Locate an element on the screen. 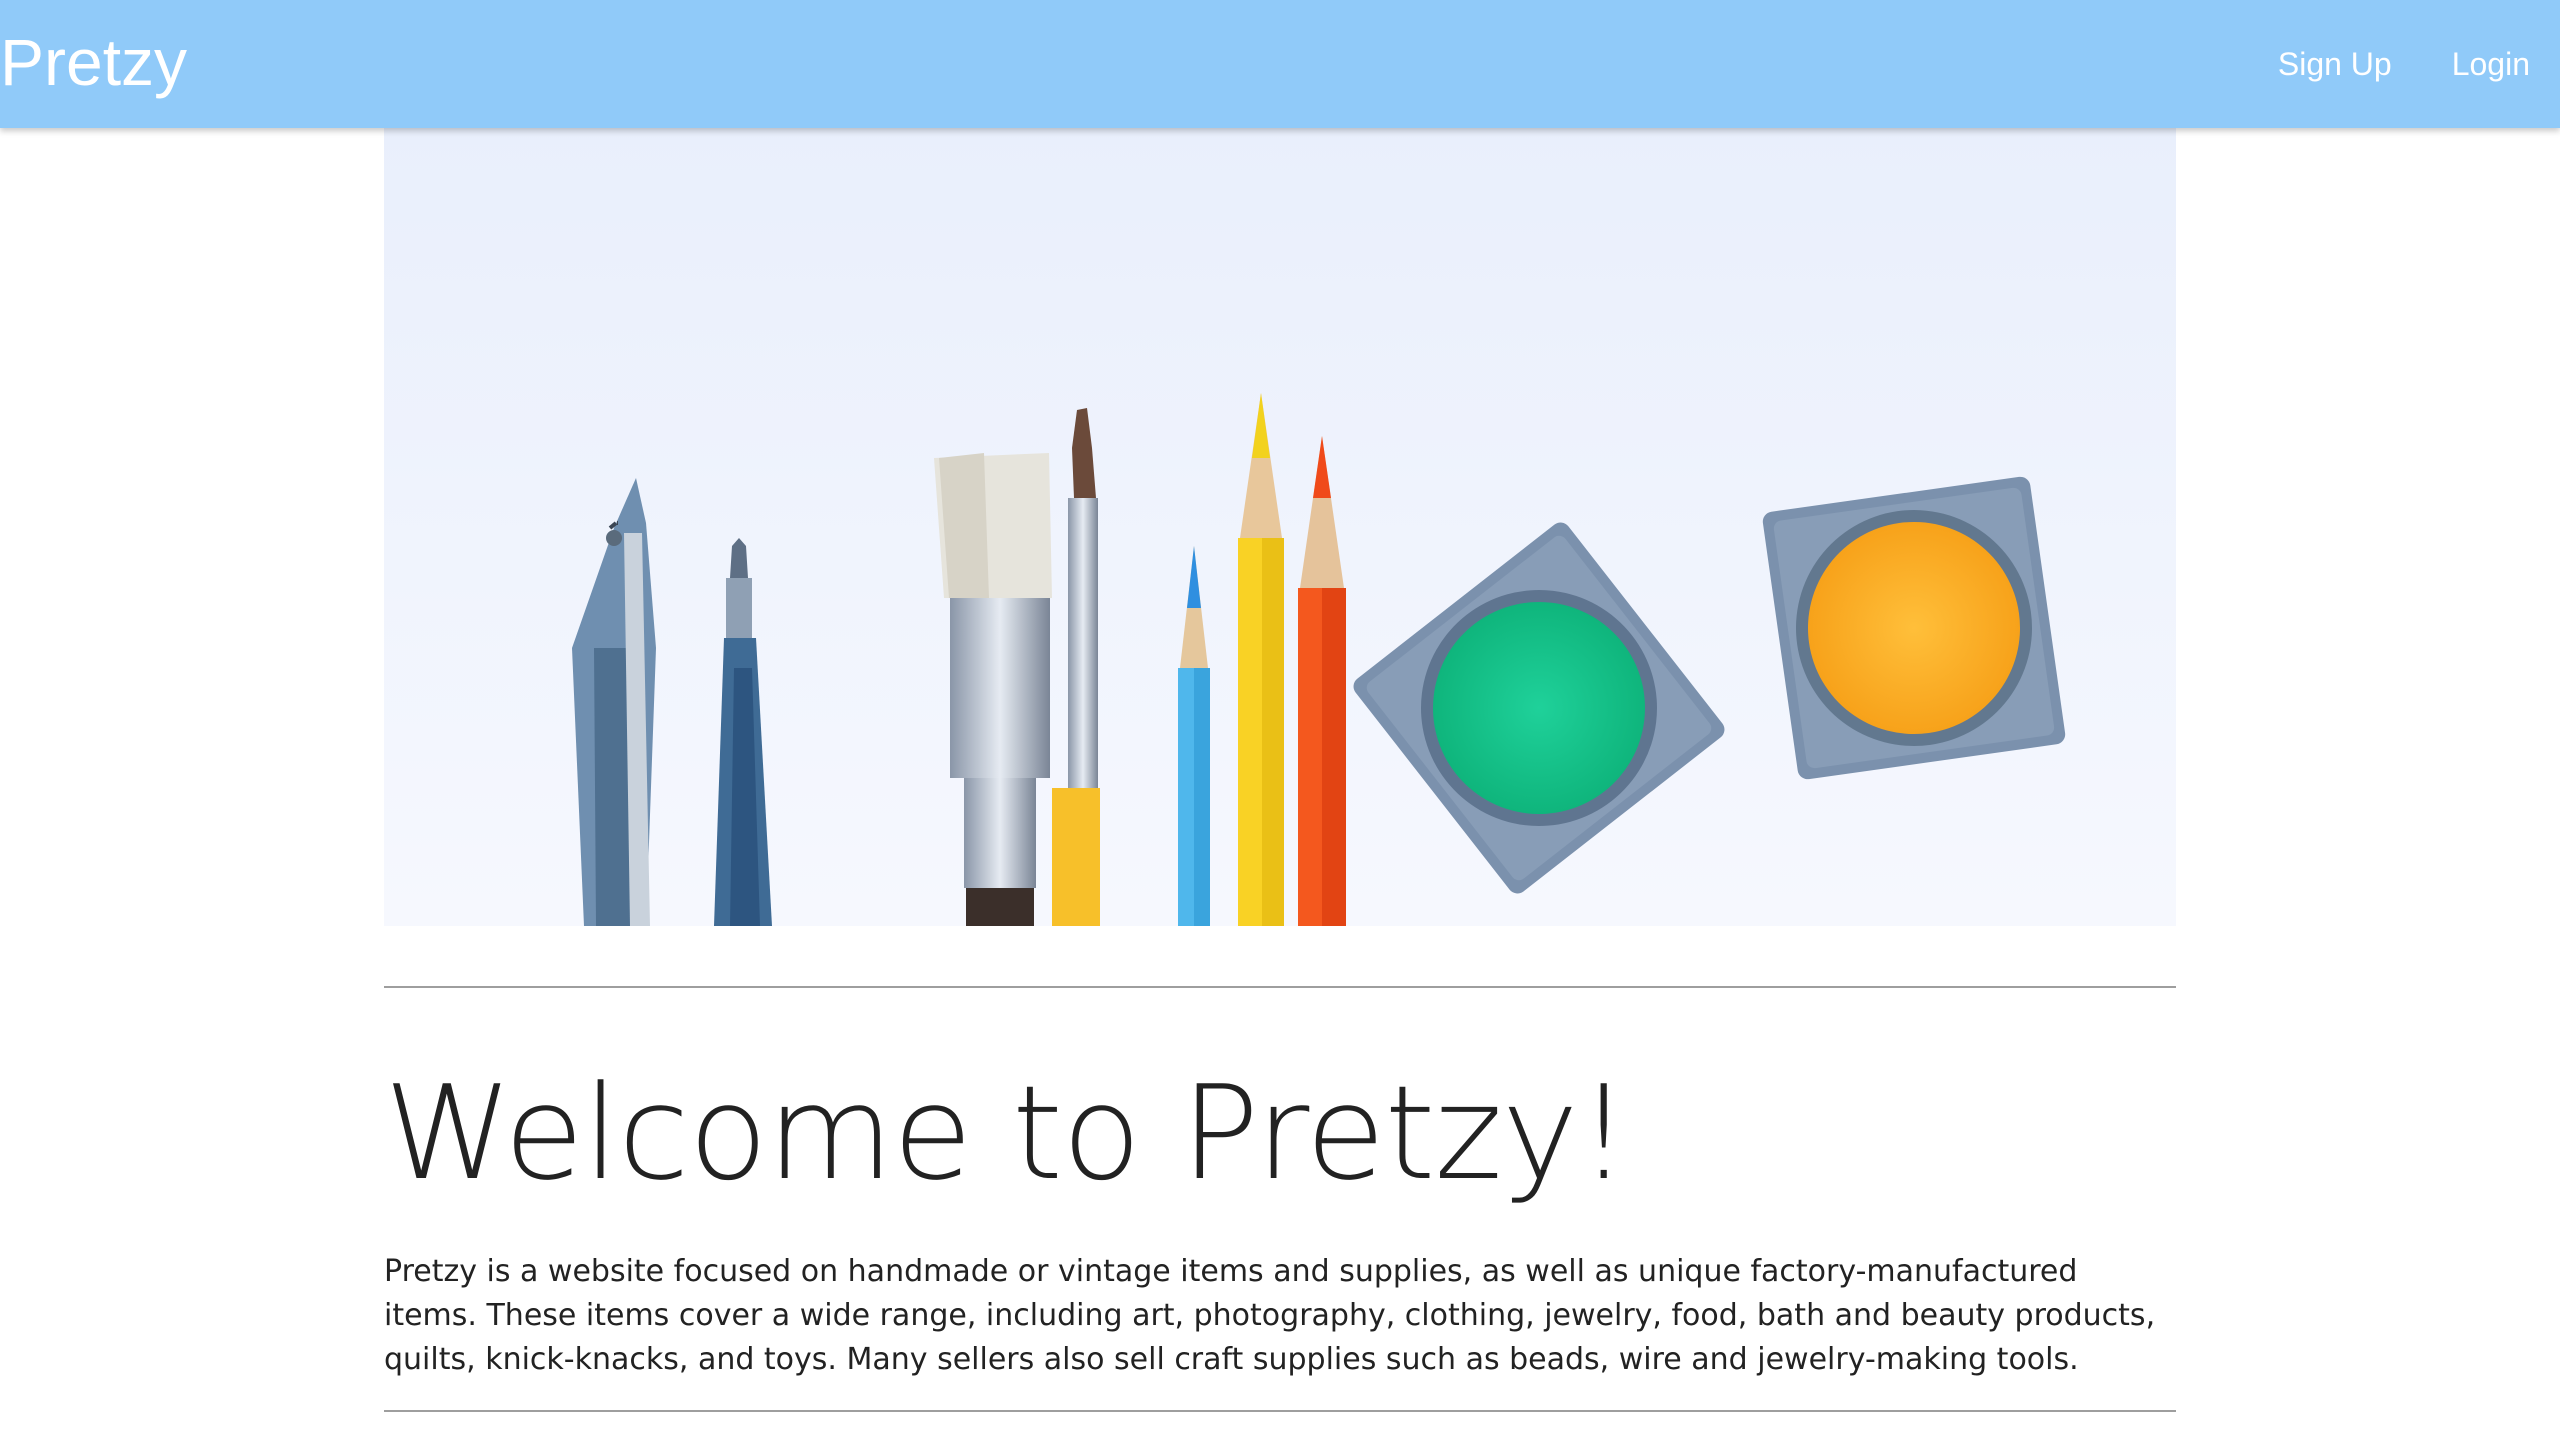  orange-paint-pot-icon is located at coordinates (1914, 628).